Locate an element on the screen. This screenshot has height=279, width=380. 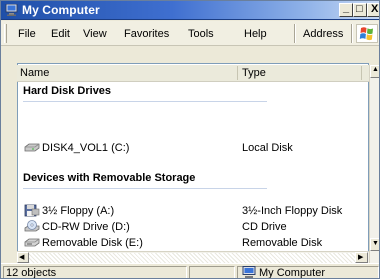
horizontal-scrollbar: ◀ ▶ is located at coordinates (193, 257).